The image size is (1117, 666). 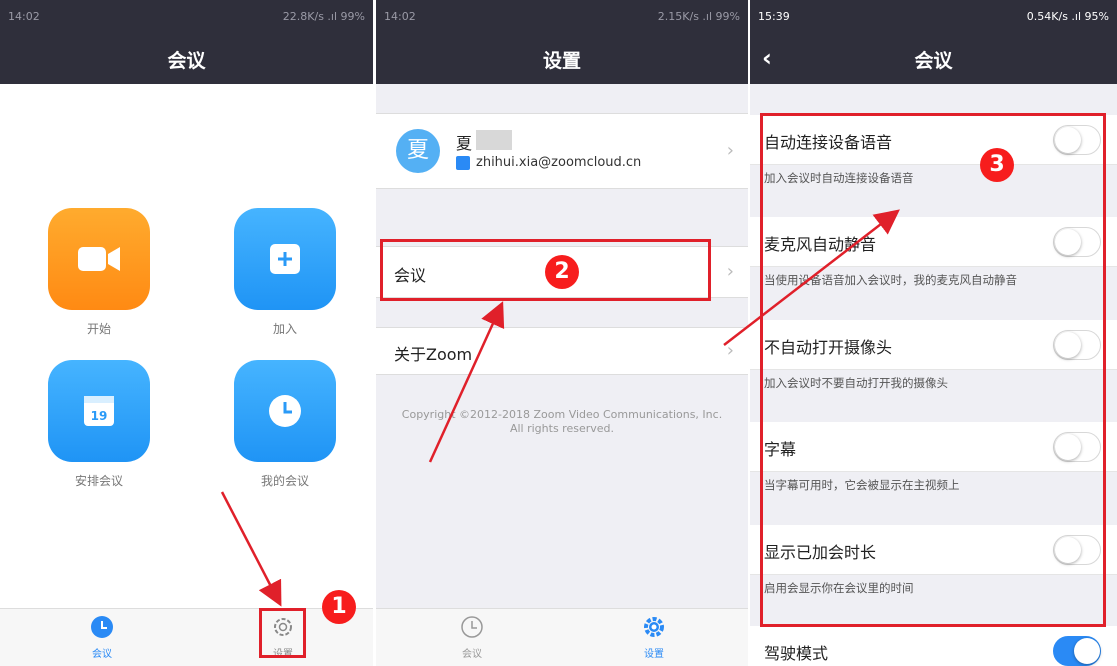 I want to click on status-time: 15:39, so click(x=774, y=16).